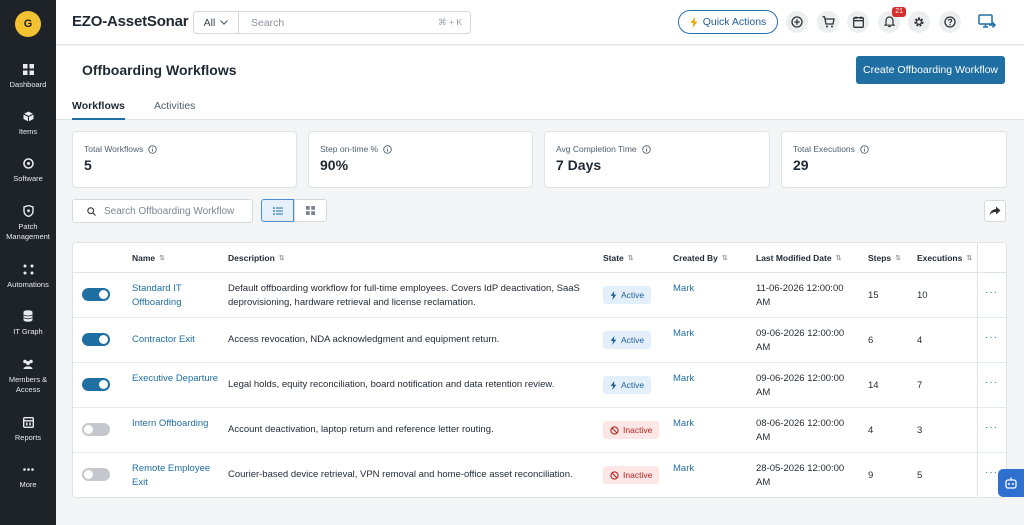 This screenshot has width=1024, height=525. I want to click on stat-label: Step on-time %, so click(349, 149).